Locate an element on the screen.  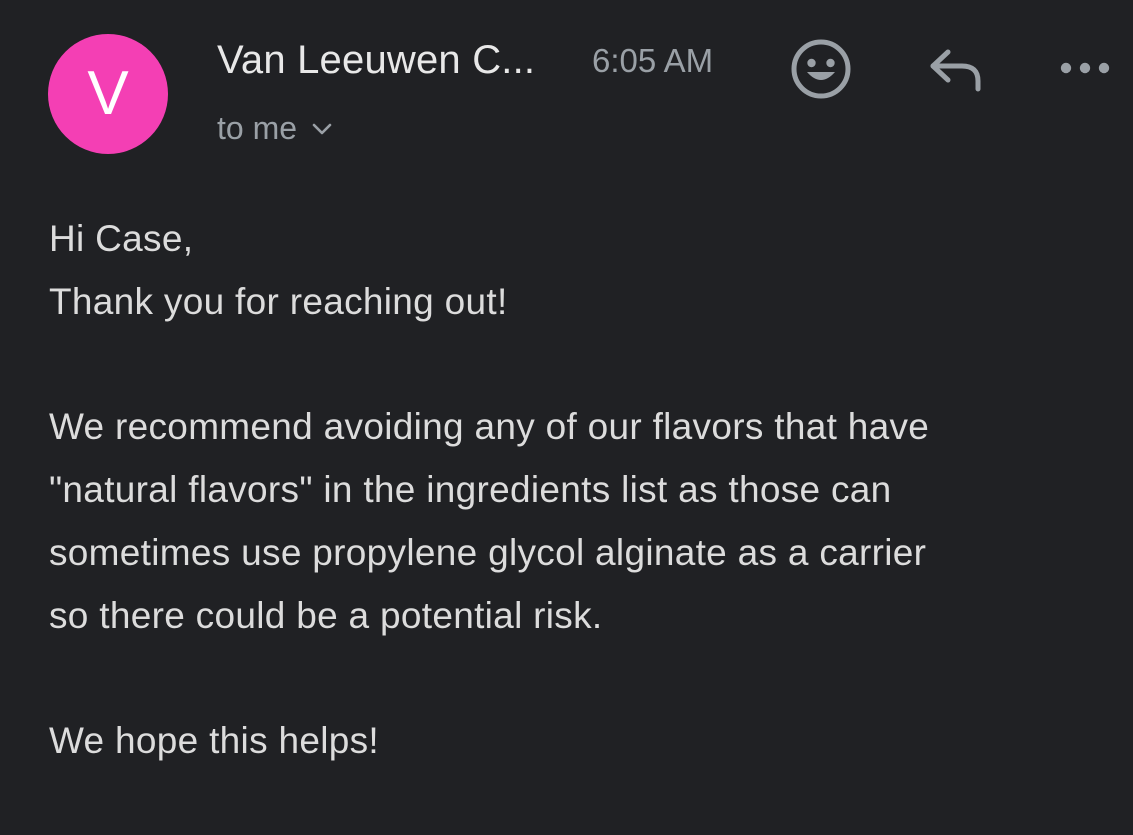
recipient-label: to me is located at coordinates (257, 128).